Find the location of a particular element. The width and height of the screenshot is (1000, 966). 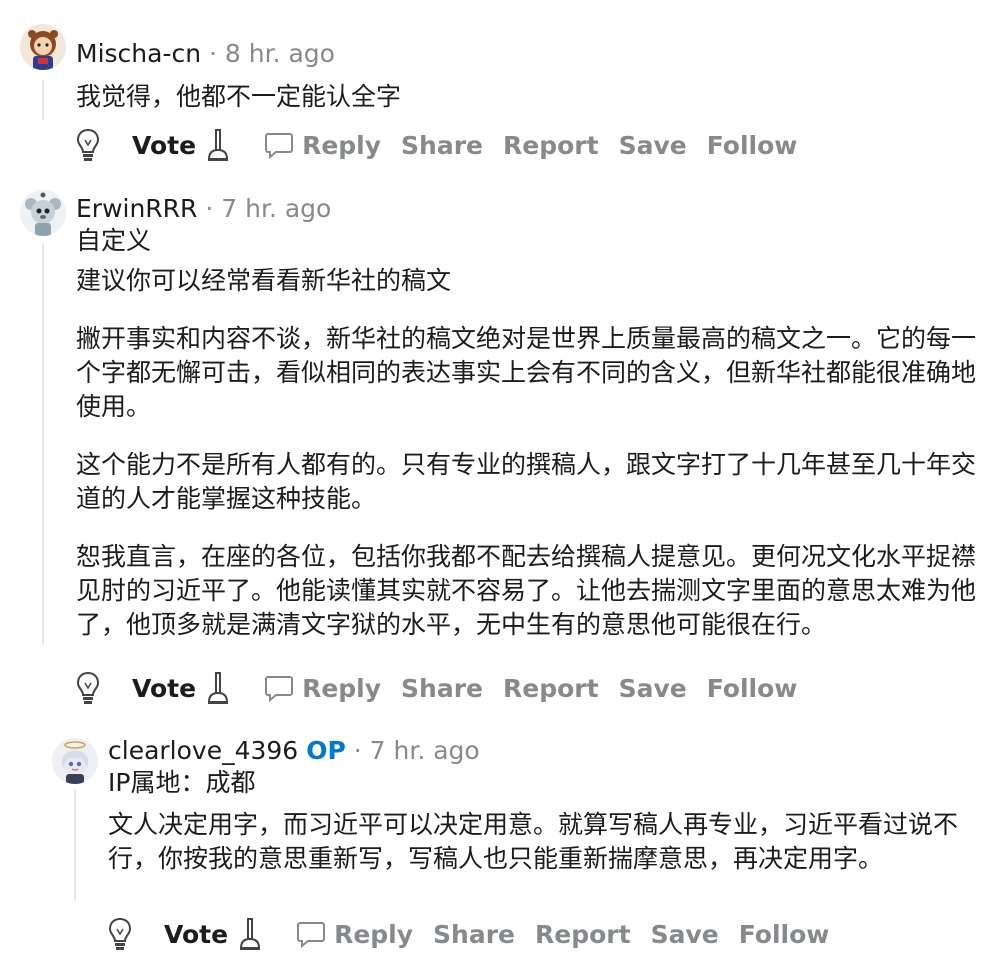

comment-body: 我觉得，他都不一定能认全字 is located at coordinates (526, 97).